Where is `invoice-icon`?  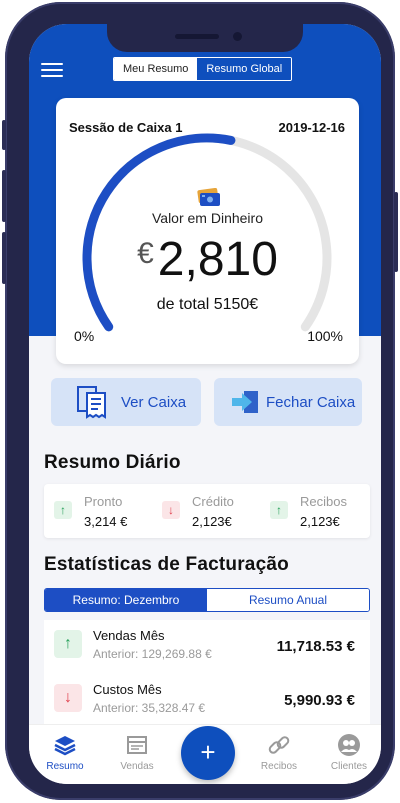
invoice-icon is located at coordinates (137, 745).